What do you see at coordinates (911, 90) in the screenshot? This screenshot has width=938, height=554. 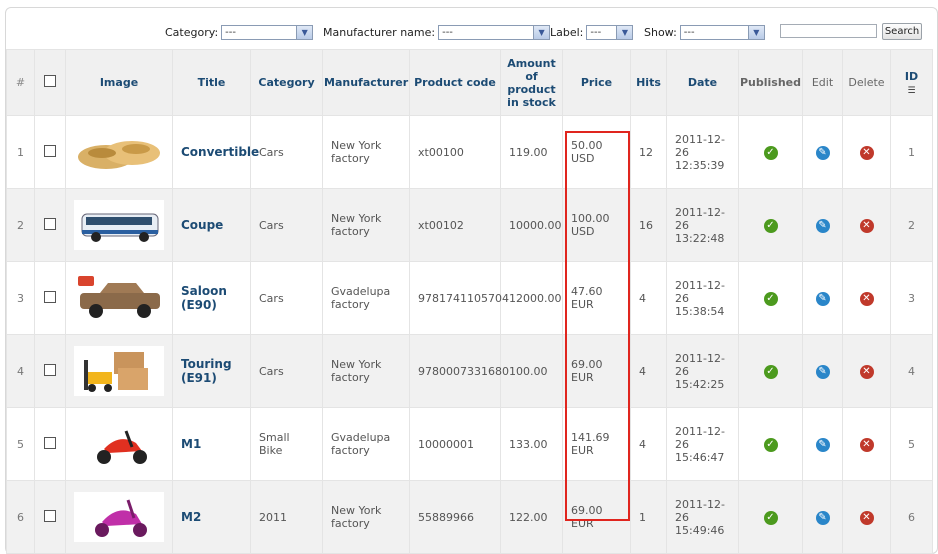 I see `sort-icon: ☰` at bounding box center [911, 90].